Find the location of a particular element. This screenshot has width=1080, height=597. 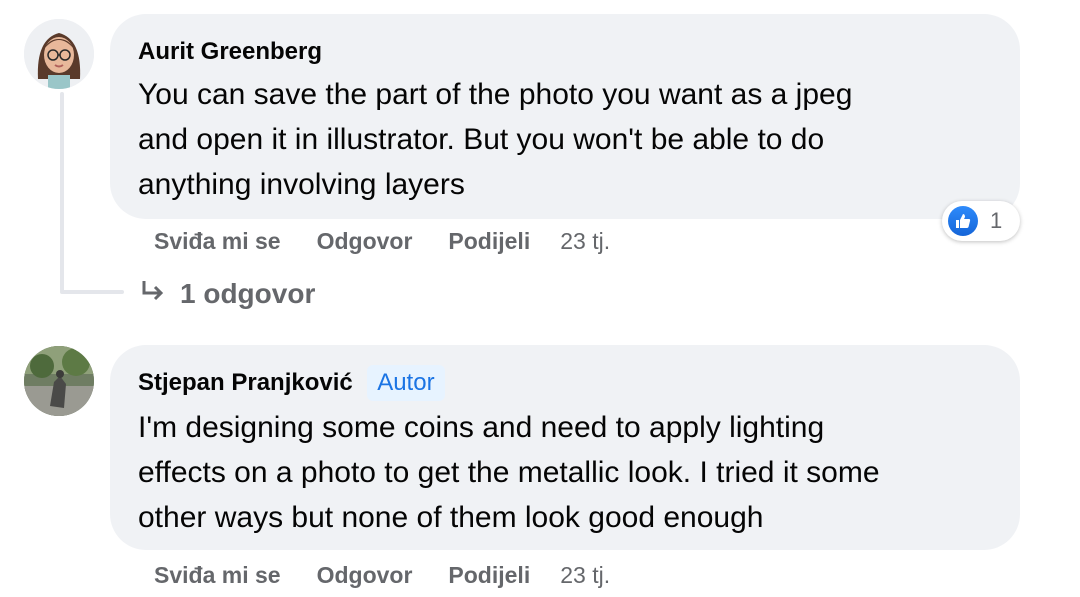

profile-photo-icon is located at coordinates (59, 381).